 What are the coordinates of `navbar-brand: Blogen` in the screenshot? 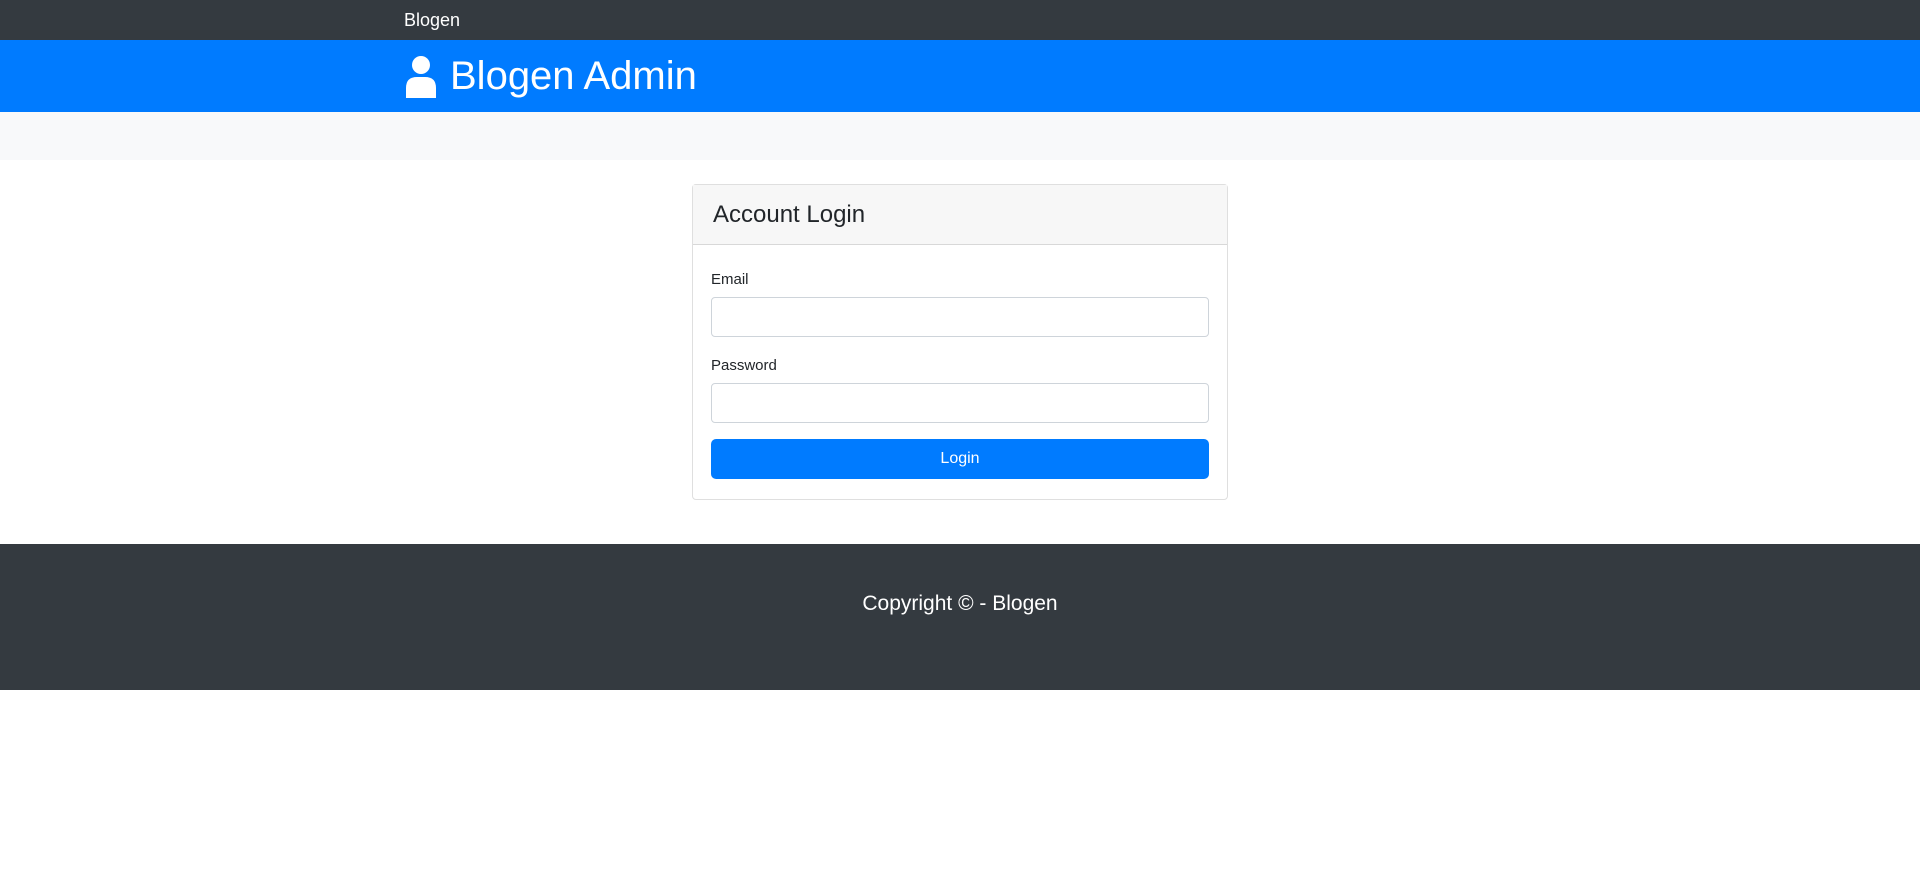 It's located at (432, 20).